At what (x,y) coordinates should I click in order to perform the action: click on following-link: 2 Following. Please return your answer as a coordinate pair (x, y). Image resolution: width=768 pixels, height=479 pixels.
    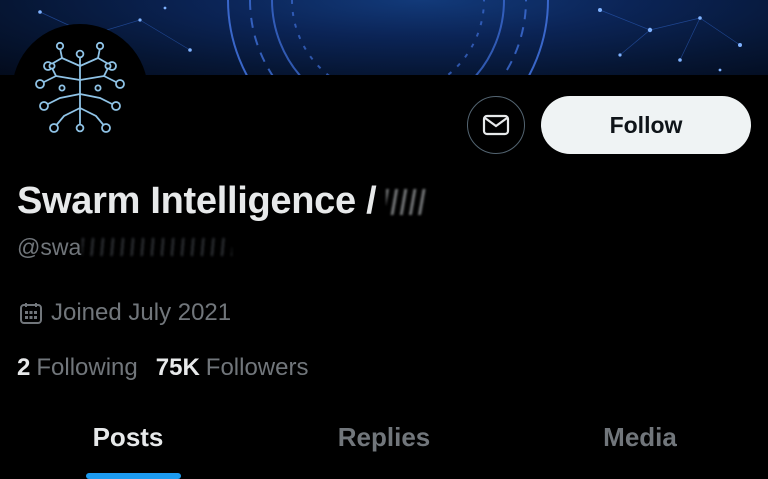
    Looking at the image, I should click on (77, 368).